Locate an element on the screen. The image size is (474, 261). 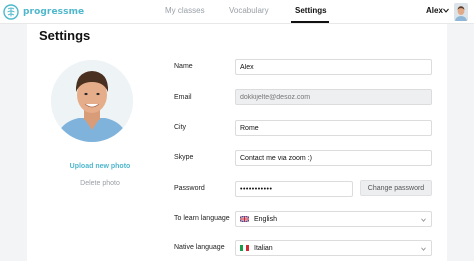
password-label: Password is located at coordinates (189, 188).